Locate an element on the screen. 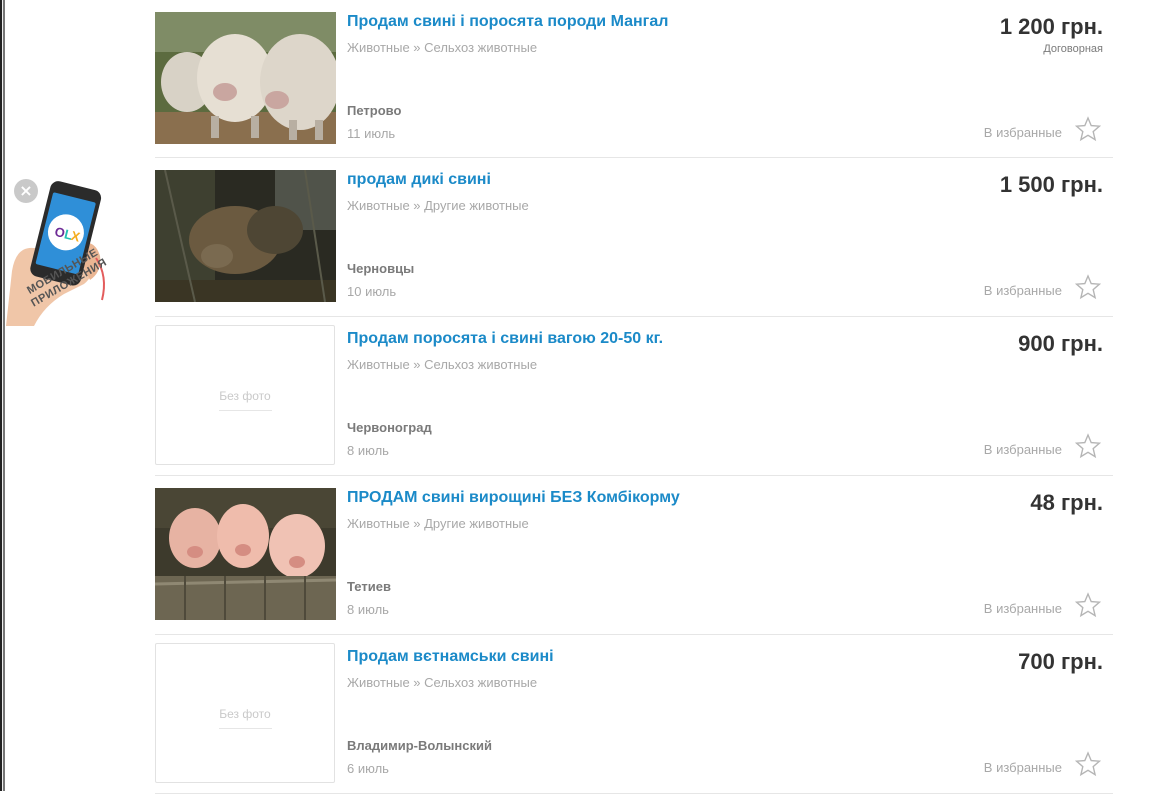 Image resolution: width=1162 pixels, height=794 pixels. listing-price: 900 грн. is located at coordinates (1060, 343).